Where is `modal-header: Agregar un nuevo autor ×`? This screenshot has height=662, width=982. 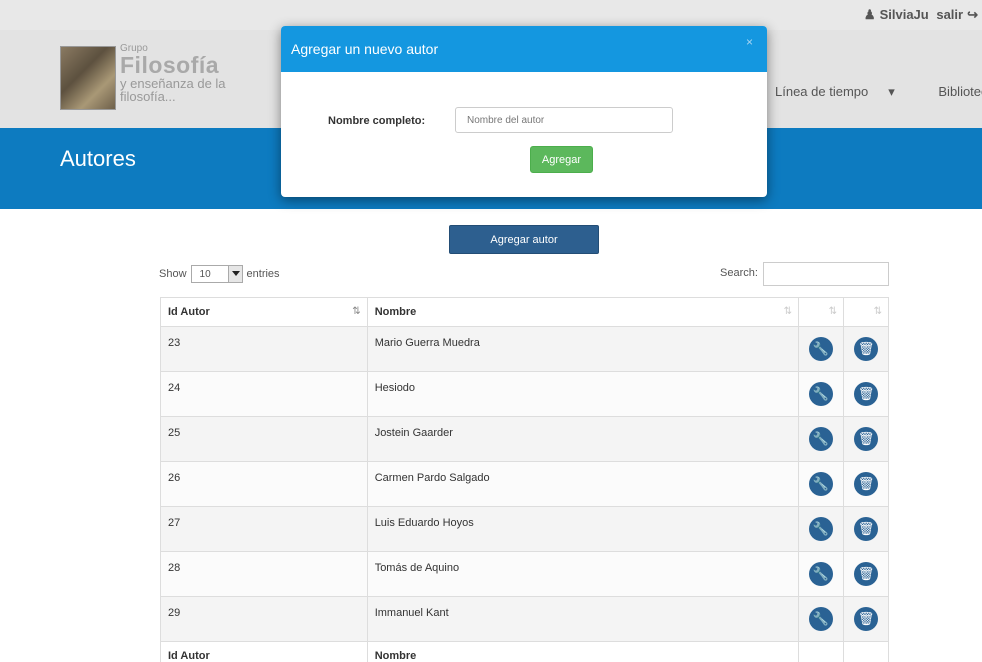 modal-header: Agregar un nuevo autor × is located at coordinates (524, 49).